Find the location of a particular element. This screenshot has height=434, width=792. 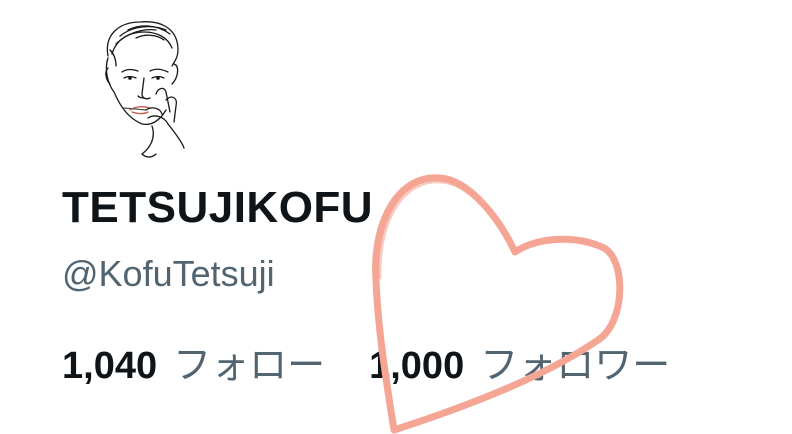

profile-handle: @KofuTetsuji is located at coordinates (168, 273).